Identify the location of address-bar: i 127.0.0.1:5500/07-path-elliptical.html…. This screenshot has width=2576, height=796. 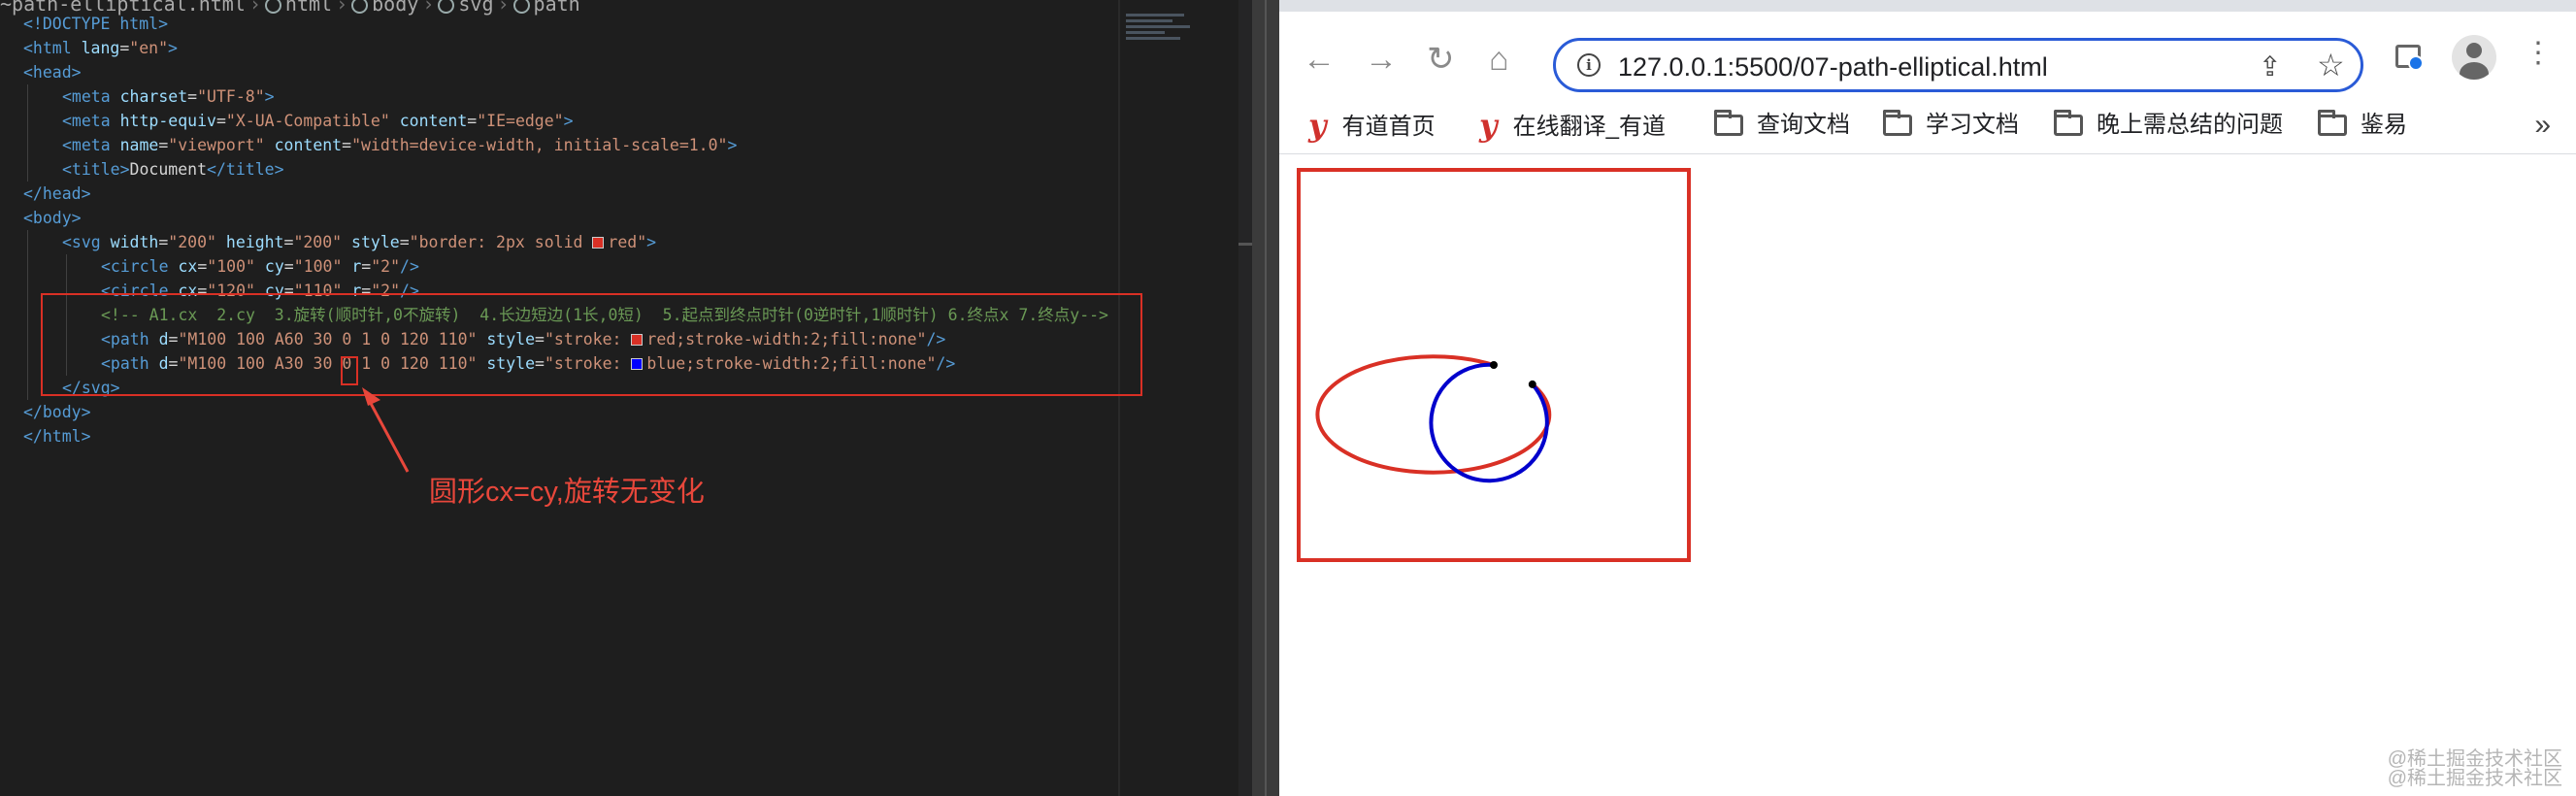
(1958, 65).